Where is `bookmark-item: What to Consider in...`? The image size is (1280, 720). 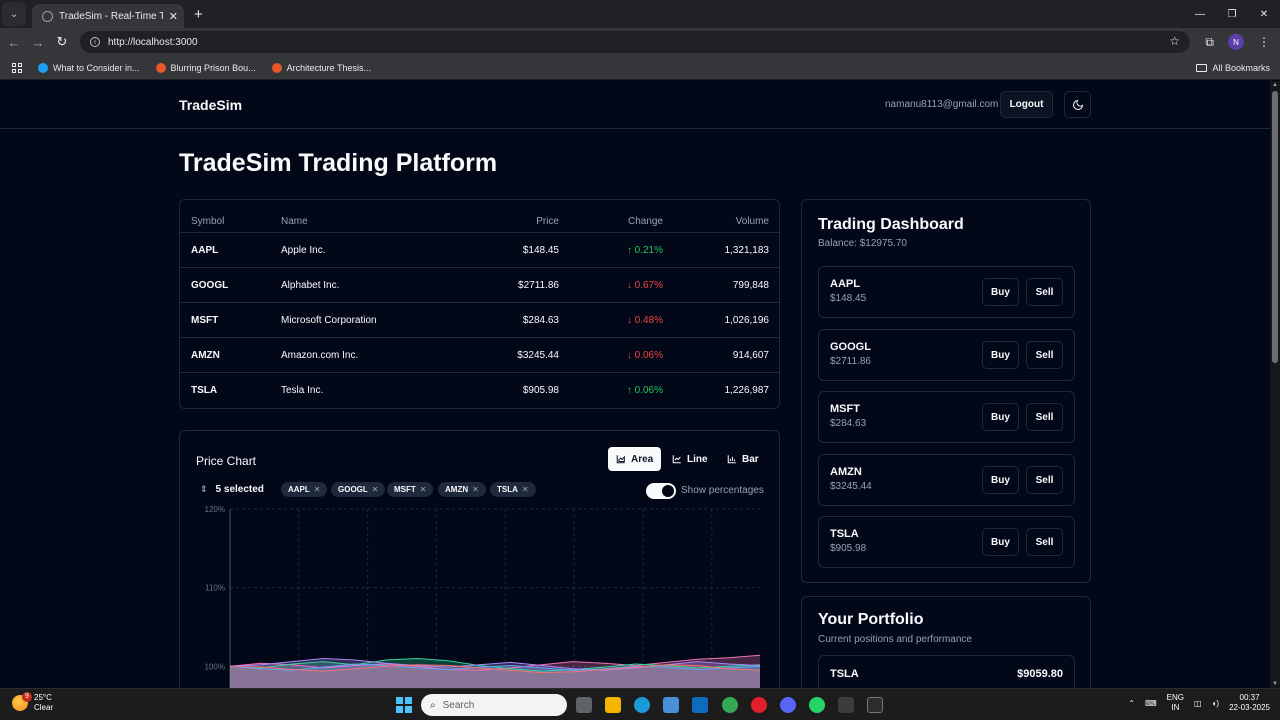 bookmark-item: What to Consider in... is located at coordinates (89, 67).